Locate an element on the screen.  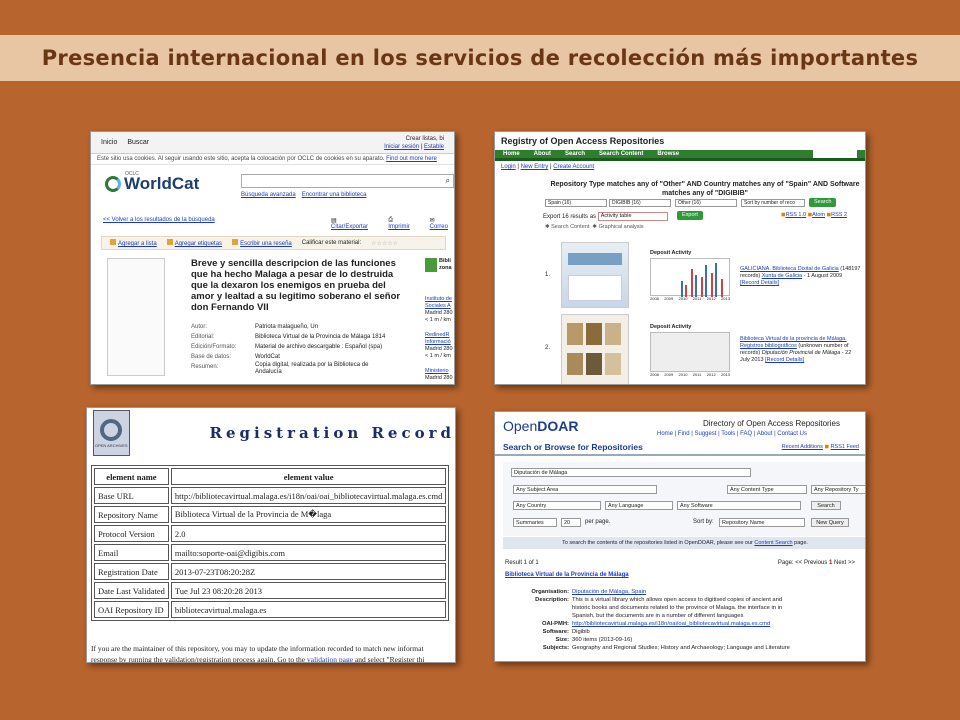
search-content-link: Search Content is located at coordinates (570, 227).